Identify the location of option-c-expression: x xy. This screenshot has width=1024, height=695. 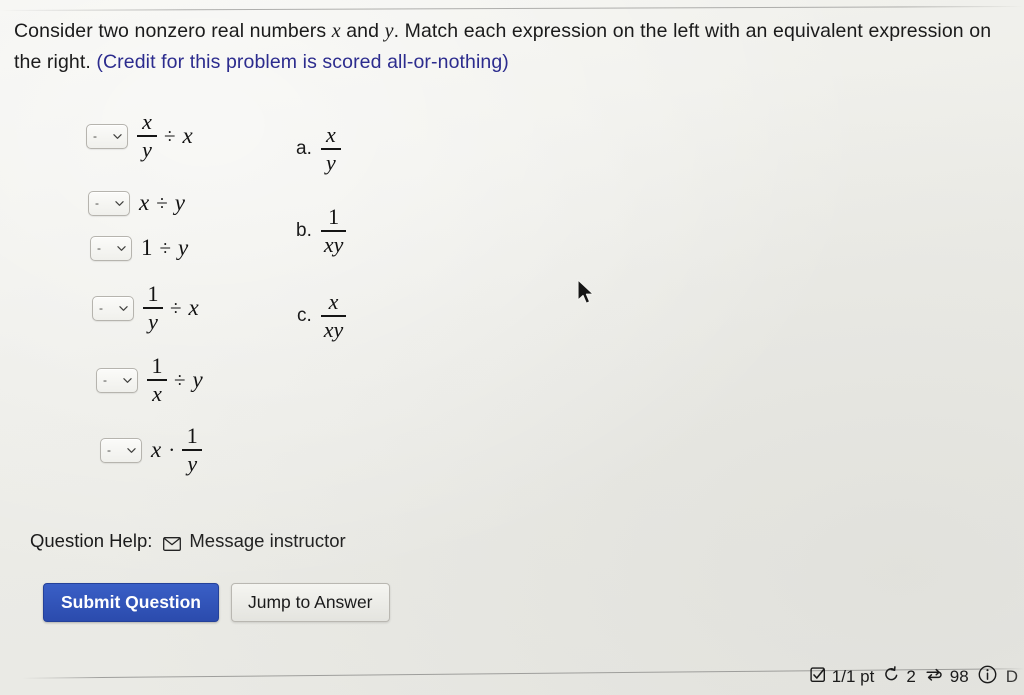
(333, 315).